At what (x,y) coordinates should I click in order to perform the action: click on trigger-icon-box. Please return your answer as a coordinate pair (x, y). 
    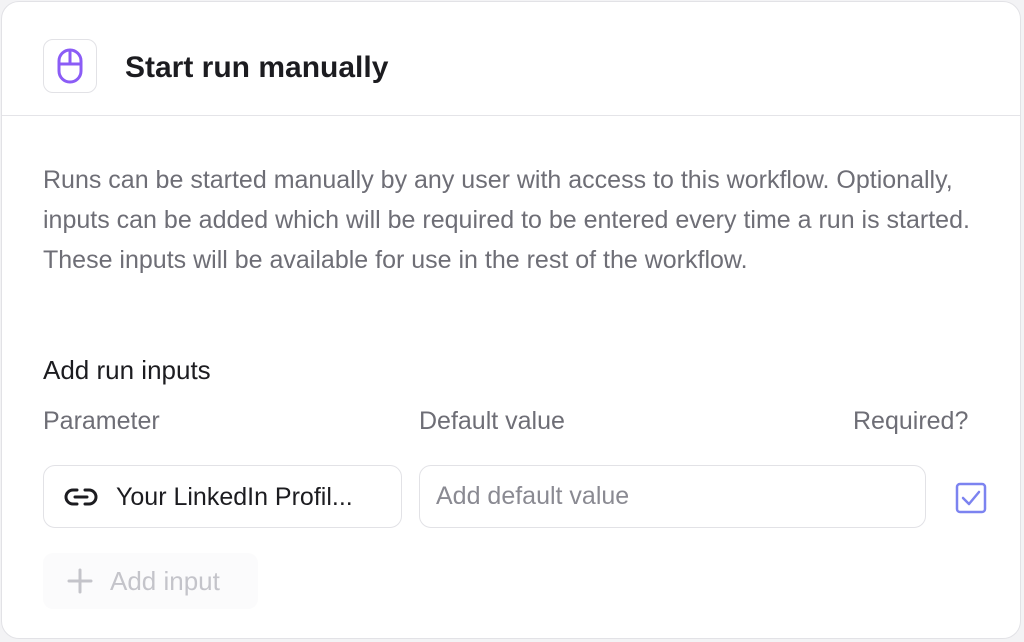
    Looking at the image, I should click on (70, 66).